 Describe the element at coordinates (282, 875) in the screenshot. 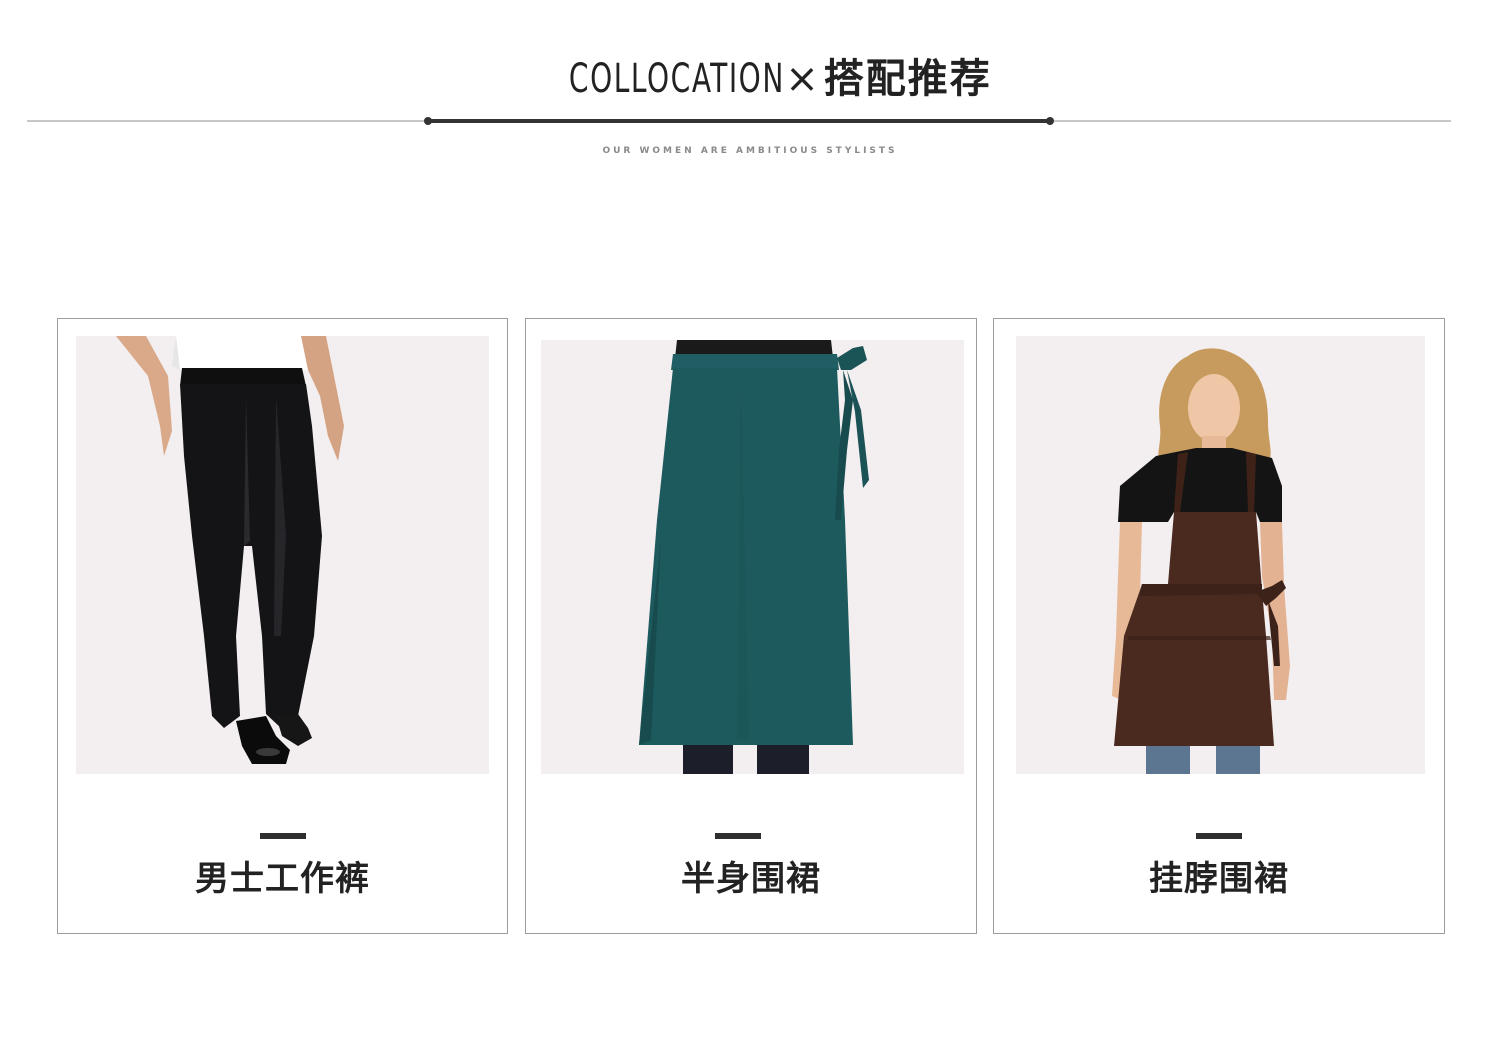

I see `product-label: 男士工作裤` at that location.